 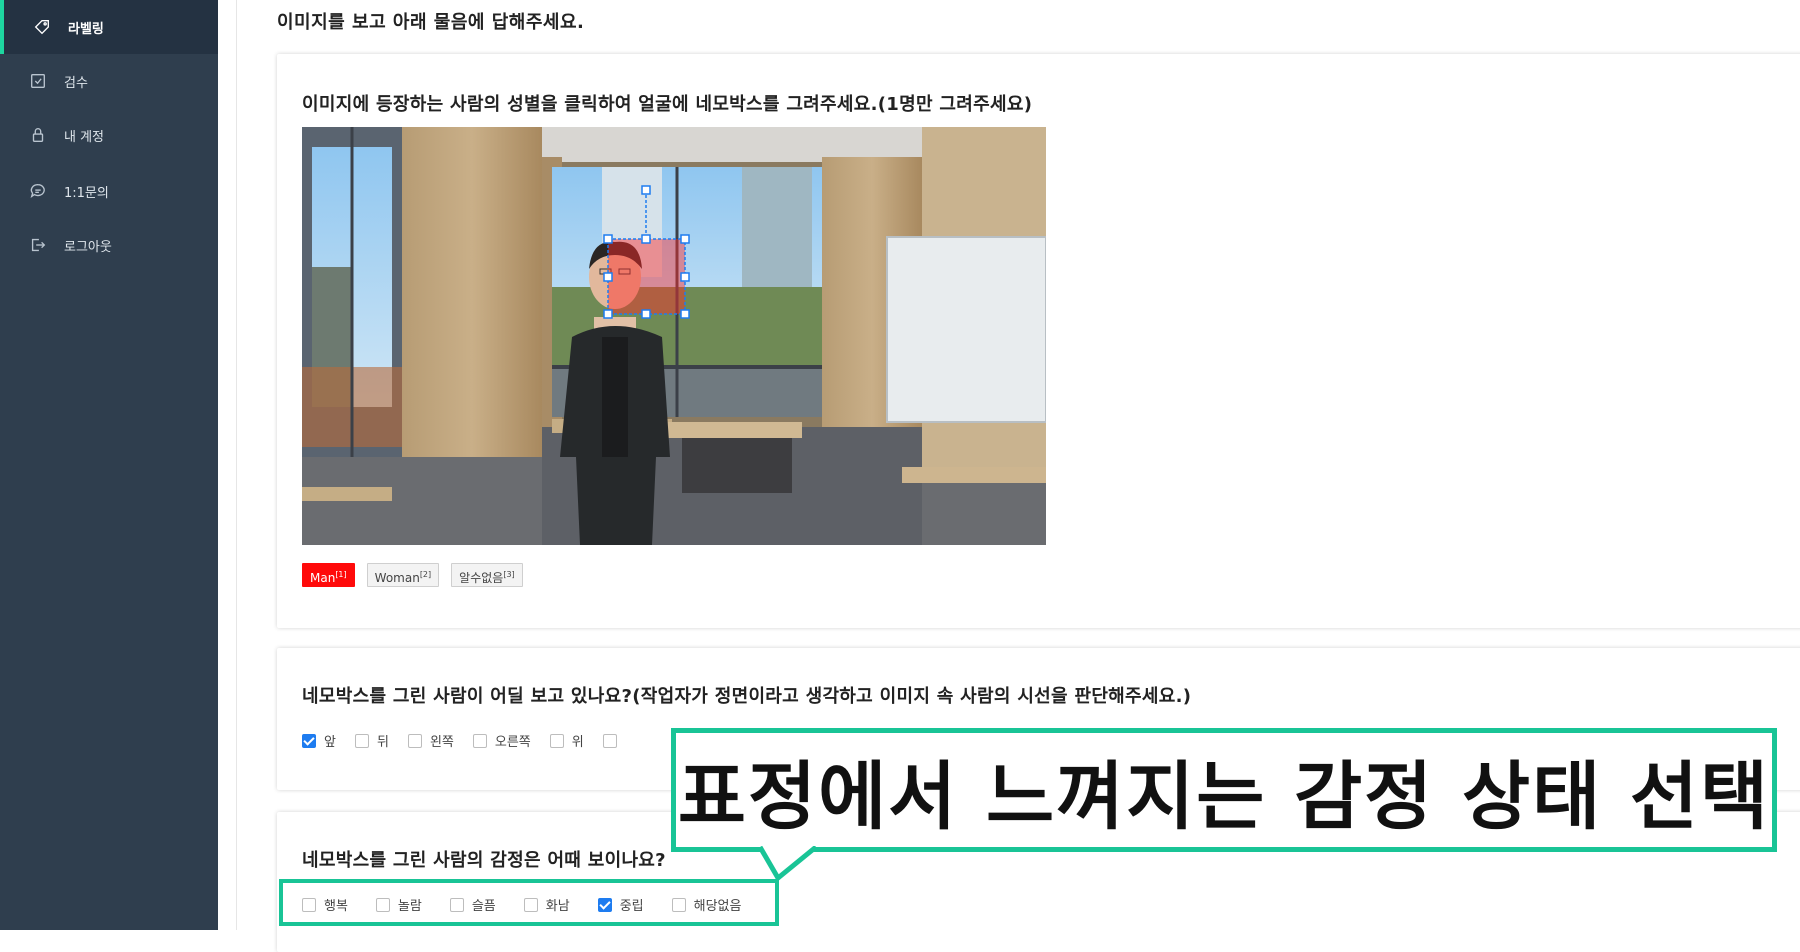 What do you see at coordinates (84, 137) in the screenshot?
I see `sidebar-item-label: 내 계정` at bounding box center [84, 137].